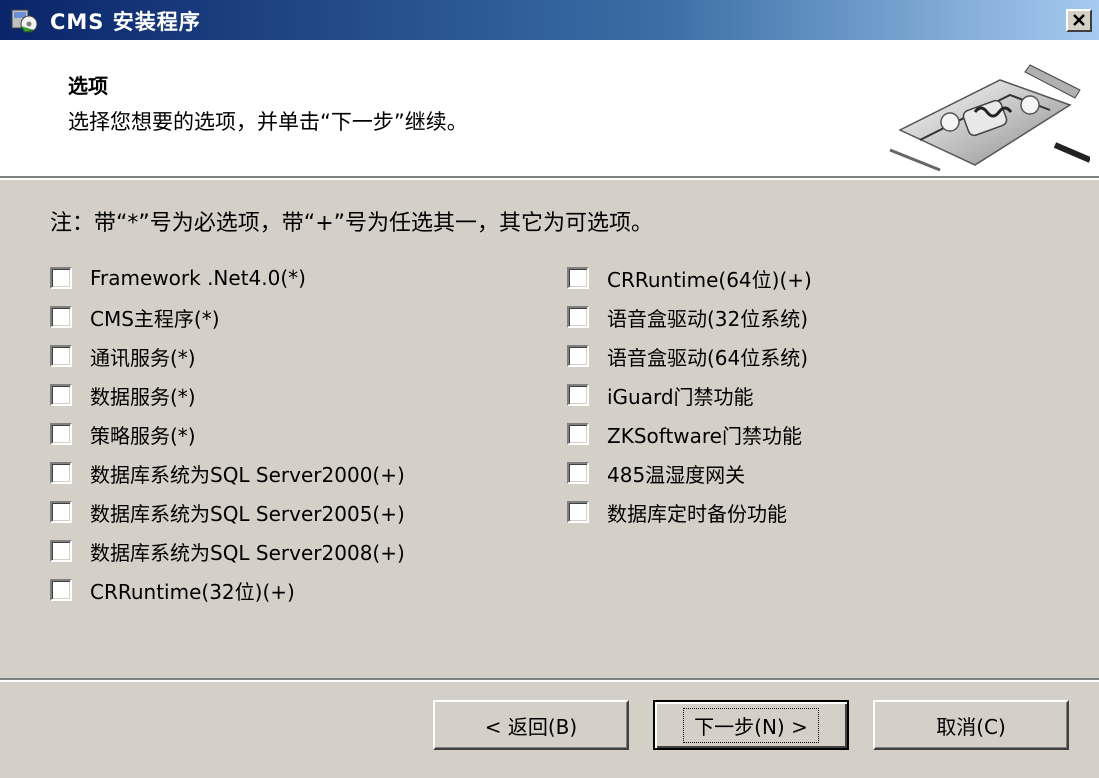 The image size is (1099, 778). Describe the element at coordinates (143, 357) in the screenshot. I see `option-label: 通讯服务(*)` at that location.